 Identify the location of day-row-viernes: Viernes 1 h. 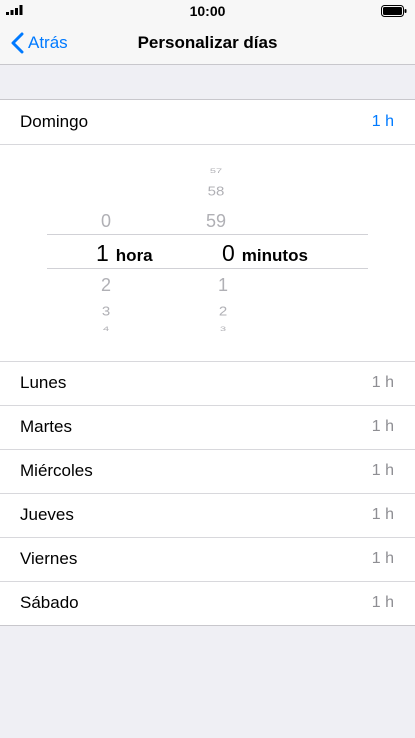
(207, 559).